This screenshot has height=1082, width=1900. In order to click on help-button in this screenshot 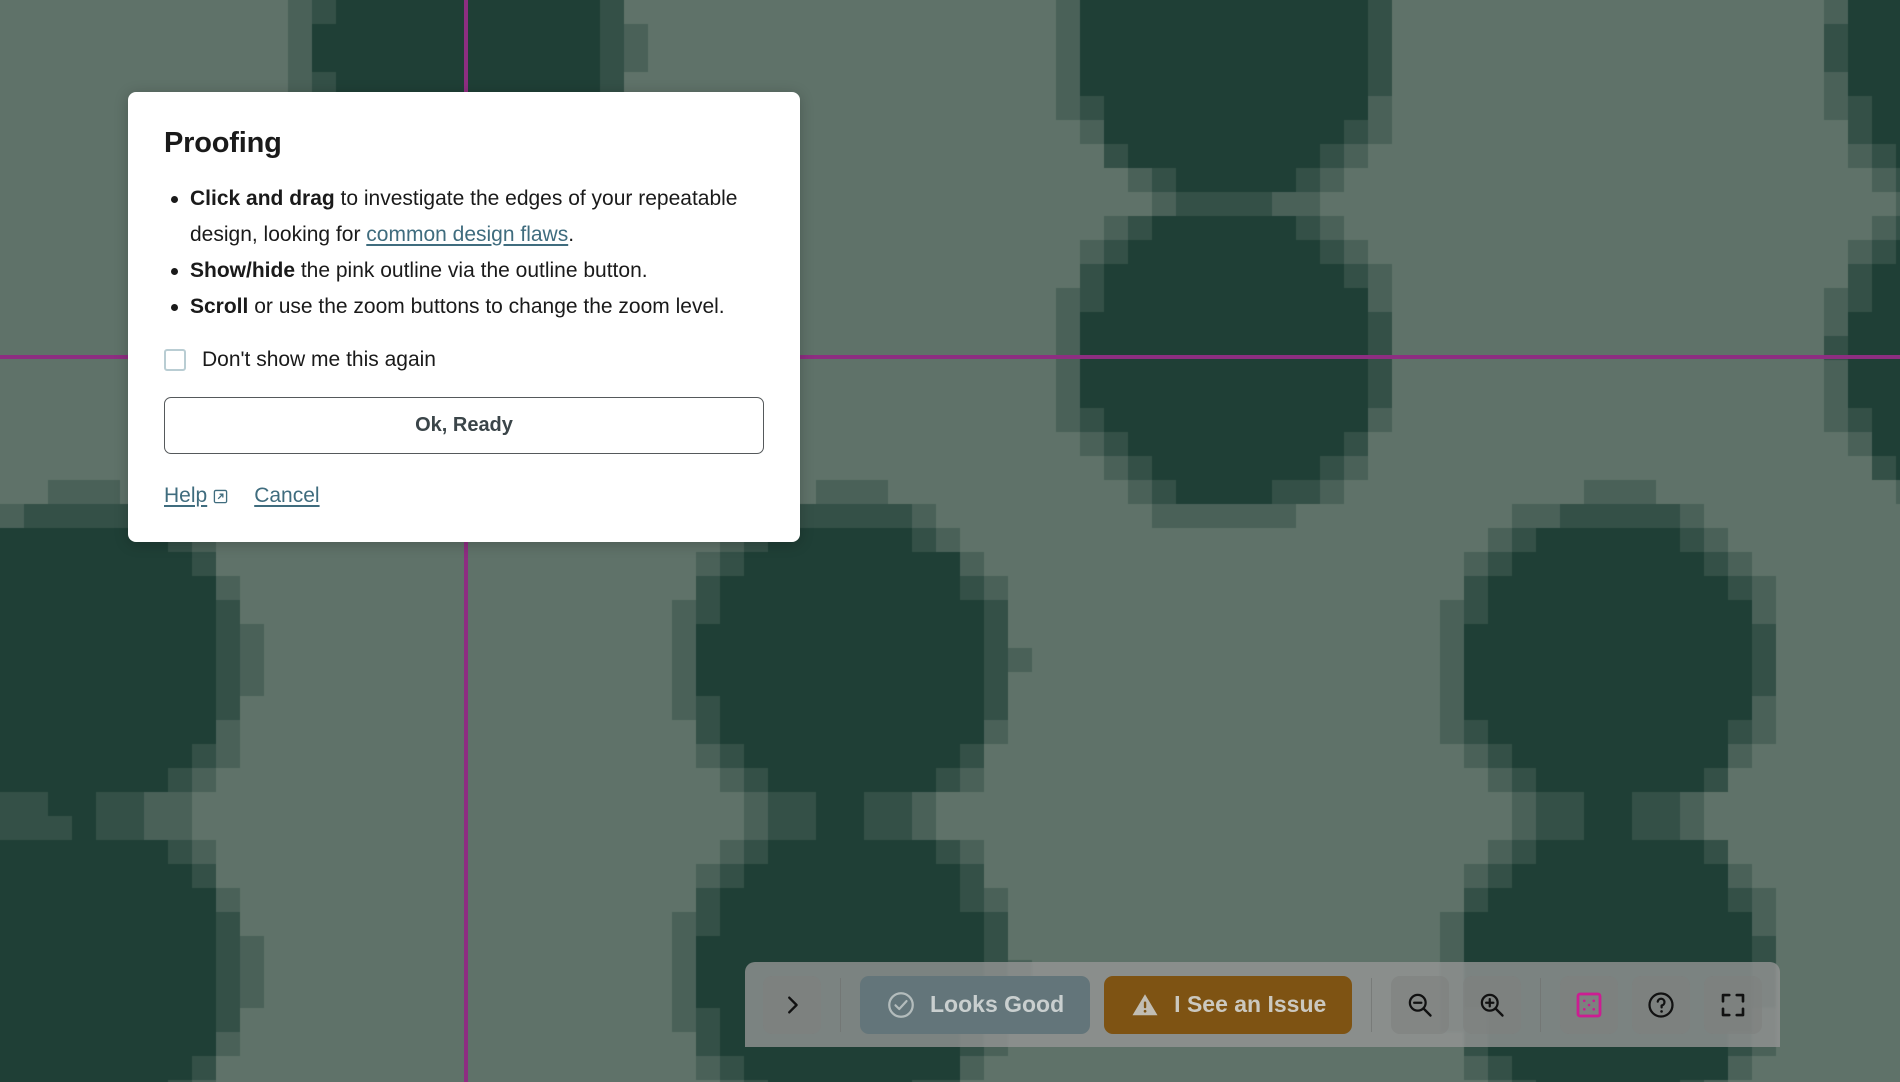, I will do `click(1661, 1004)`.